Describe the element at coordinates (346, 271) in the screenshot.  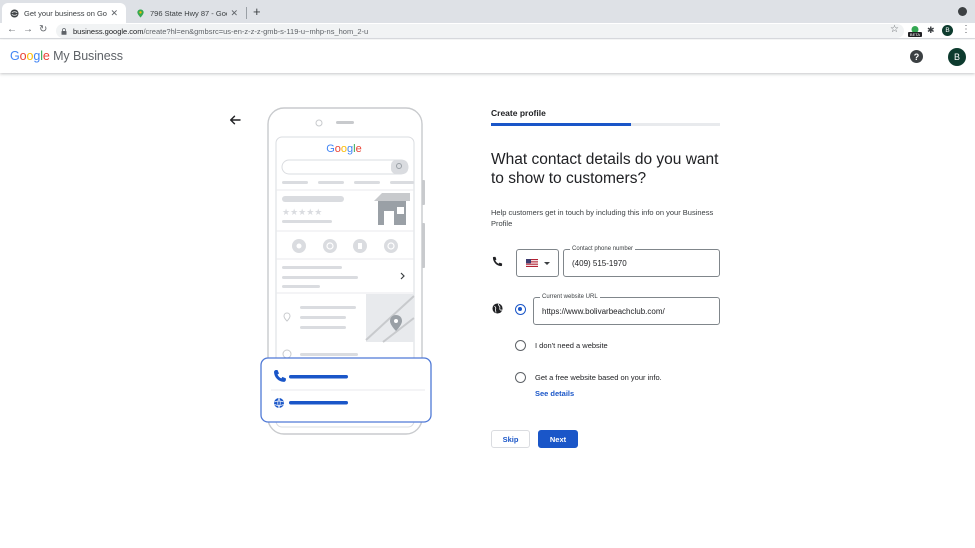
I see `phone-mockup-illustration: Google ★★★★★` at that location.